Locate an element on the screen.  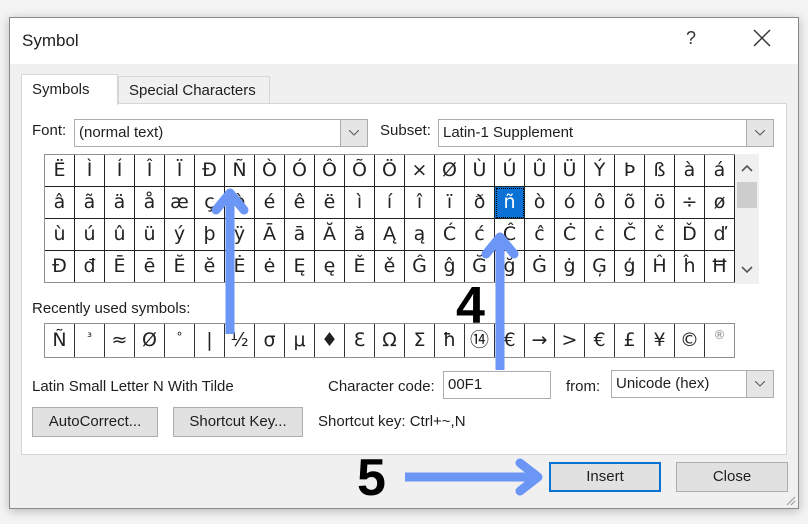
symbol-cell: Í is located at coordinates (120, 171).